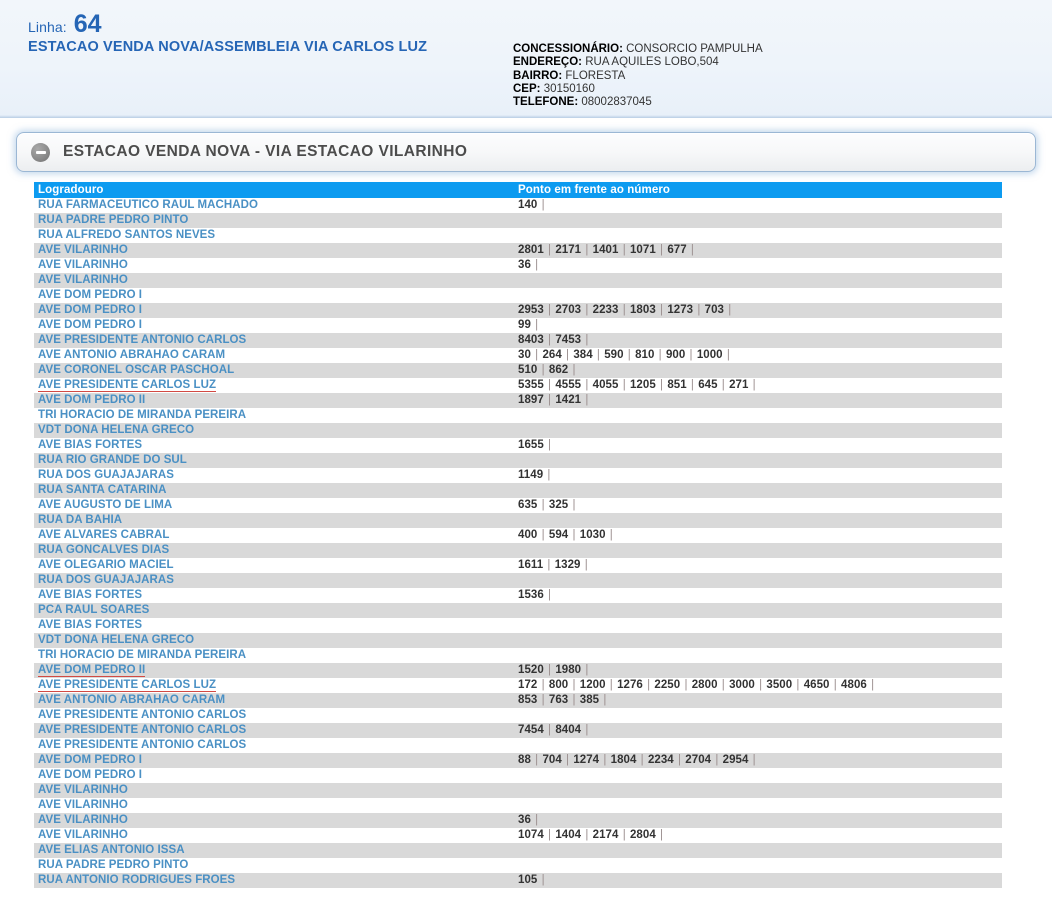 The width and height of the screenshot is (1052, 908). I want to click on stop-number: 1074, so click(531, 835).